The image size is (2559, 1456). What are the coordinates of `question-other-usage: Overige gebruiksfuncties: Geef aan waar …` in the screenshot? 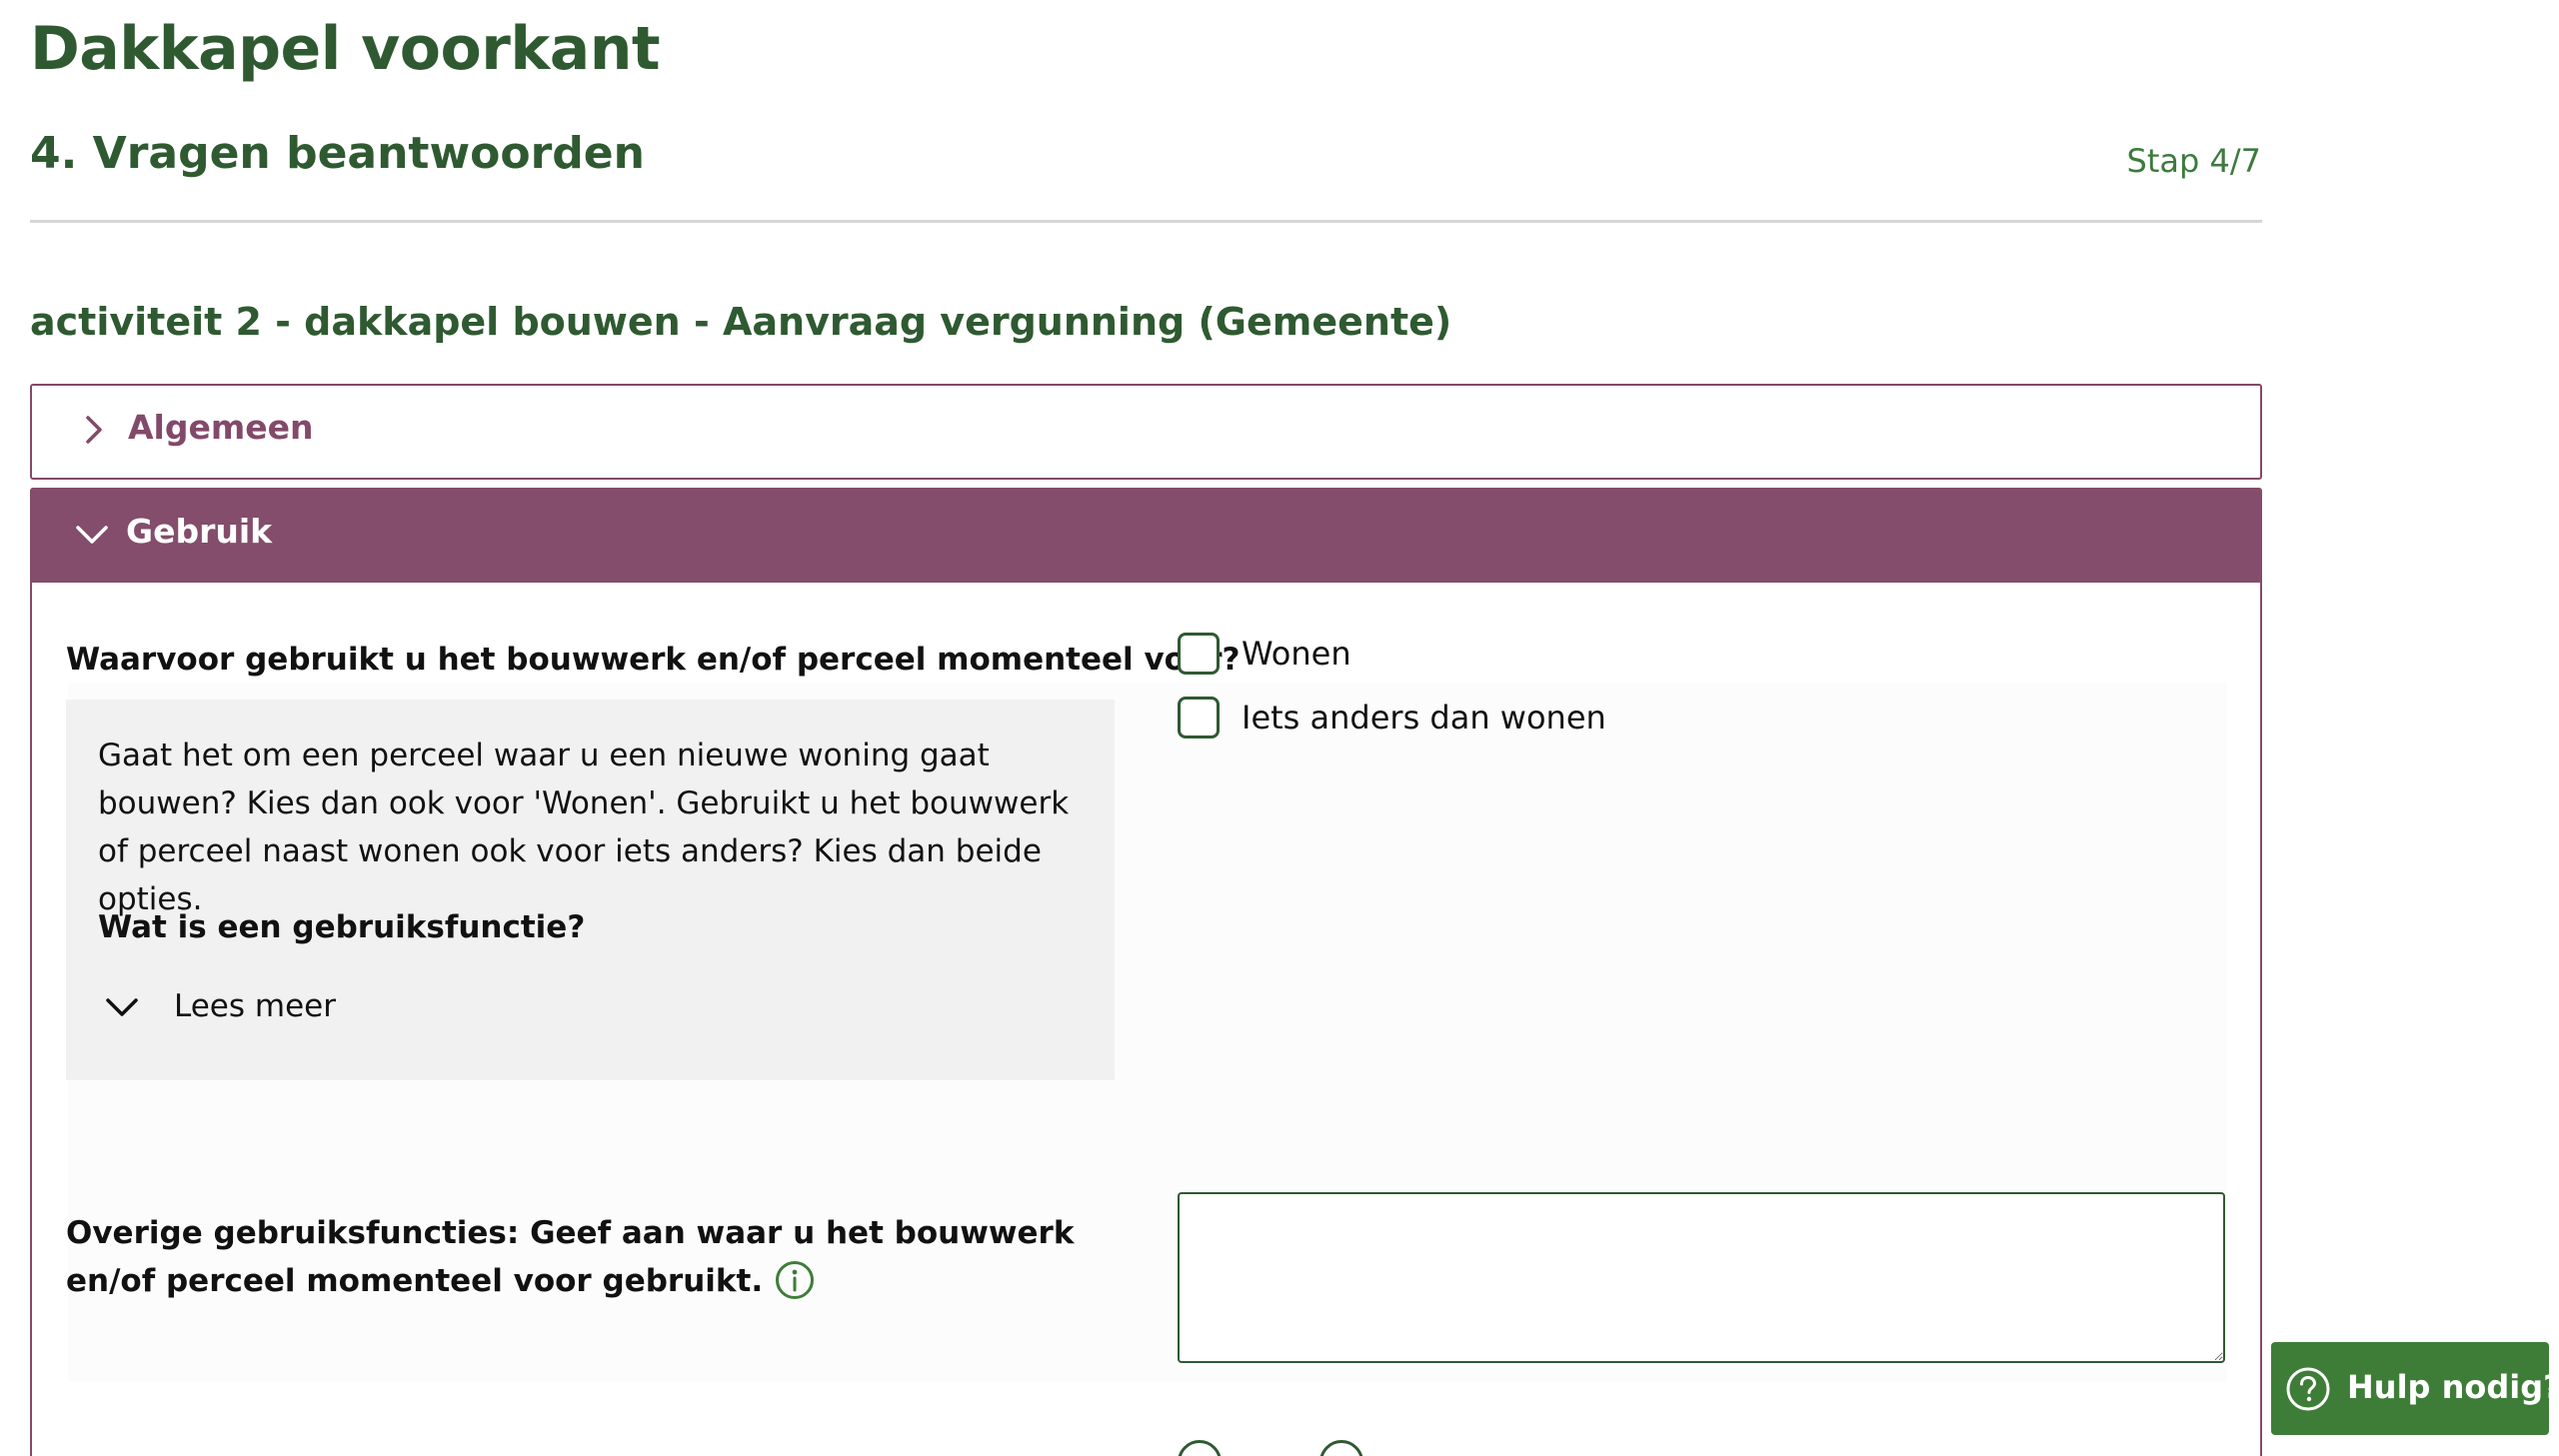 It's located at (596, 1257).